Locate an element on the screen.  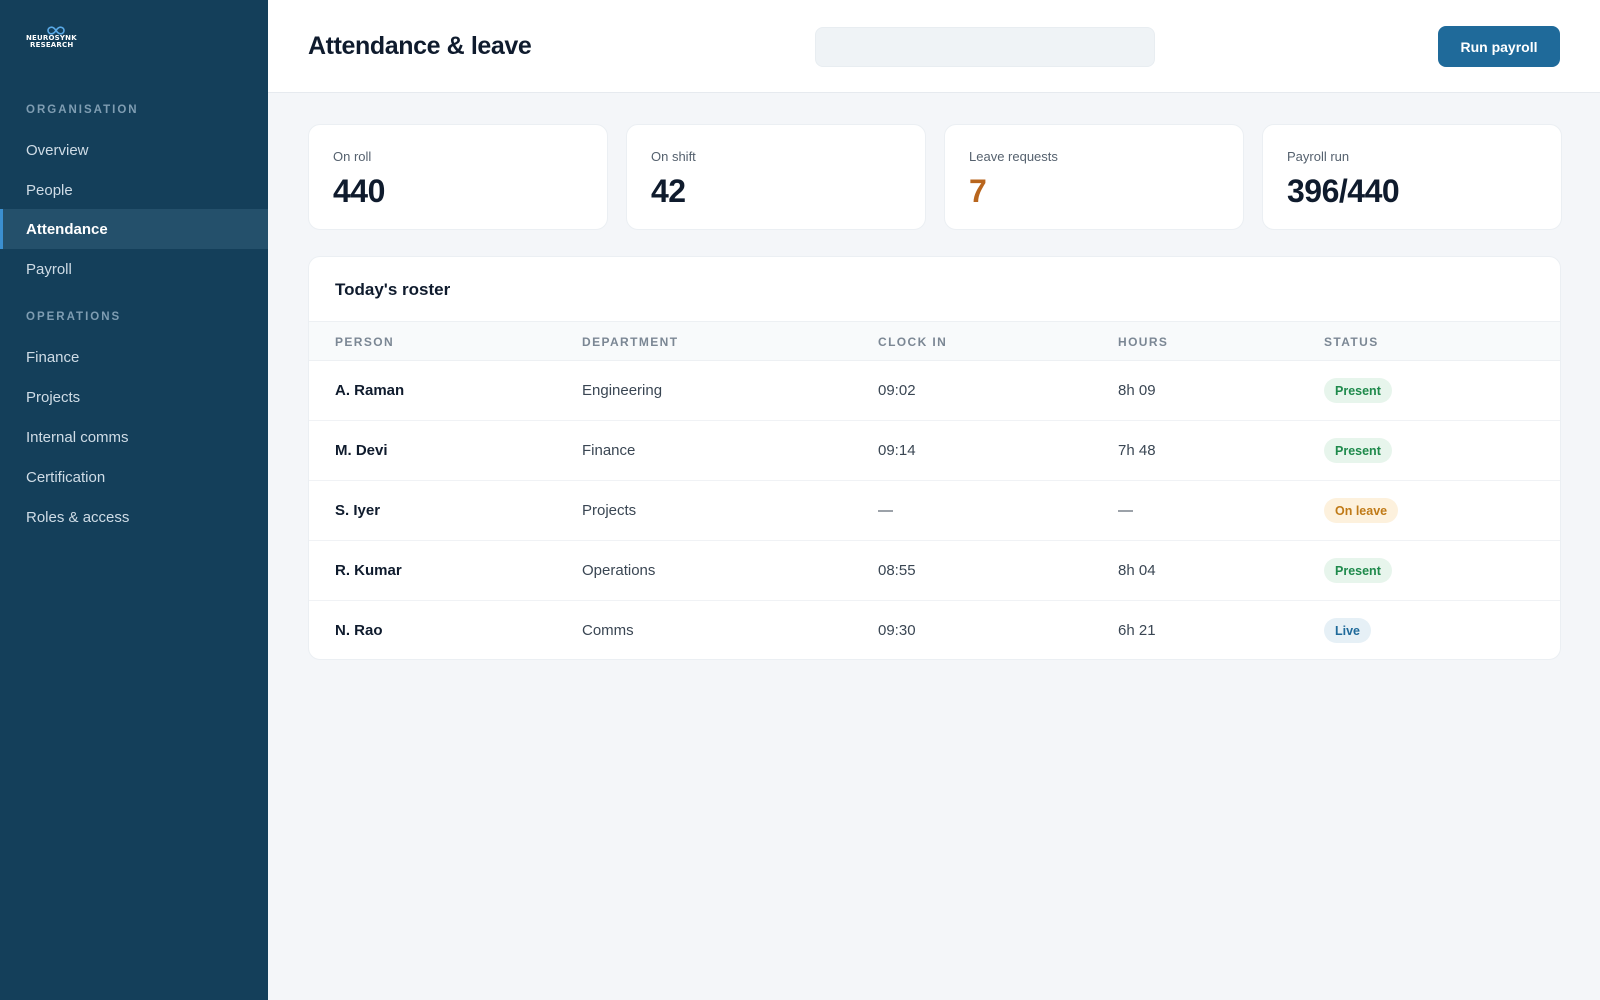
cell-person: R. Kumar is located at coordinates (368, 570).